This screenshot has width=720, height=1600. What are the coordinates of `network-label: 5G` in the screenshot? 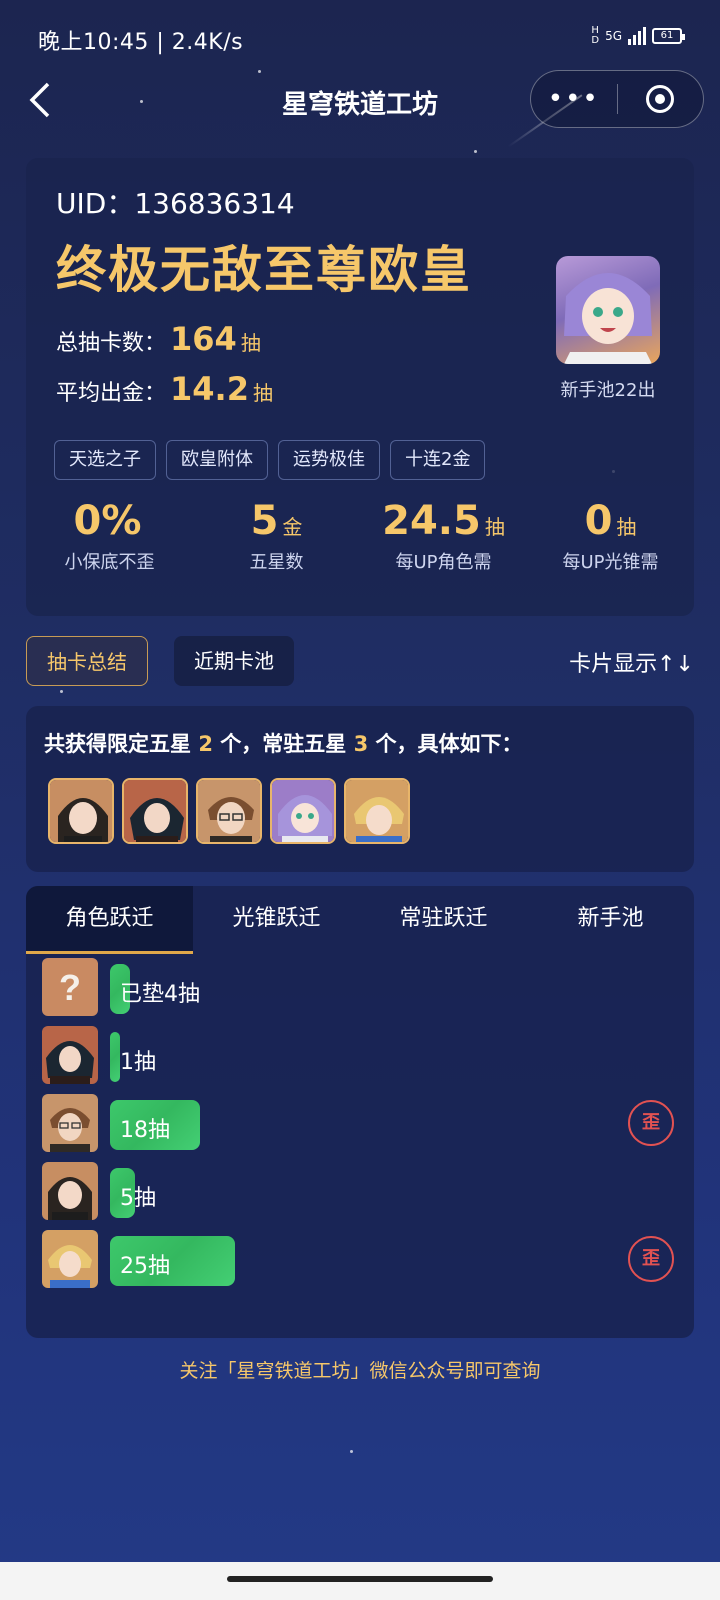 It's located at (613, 36).